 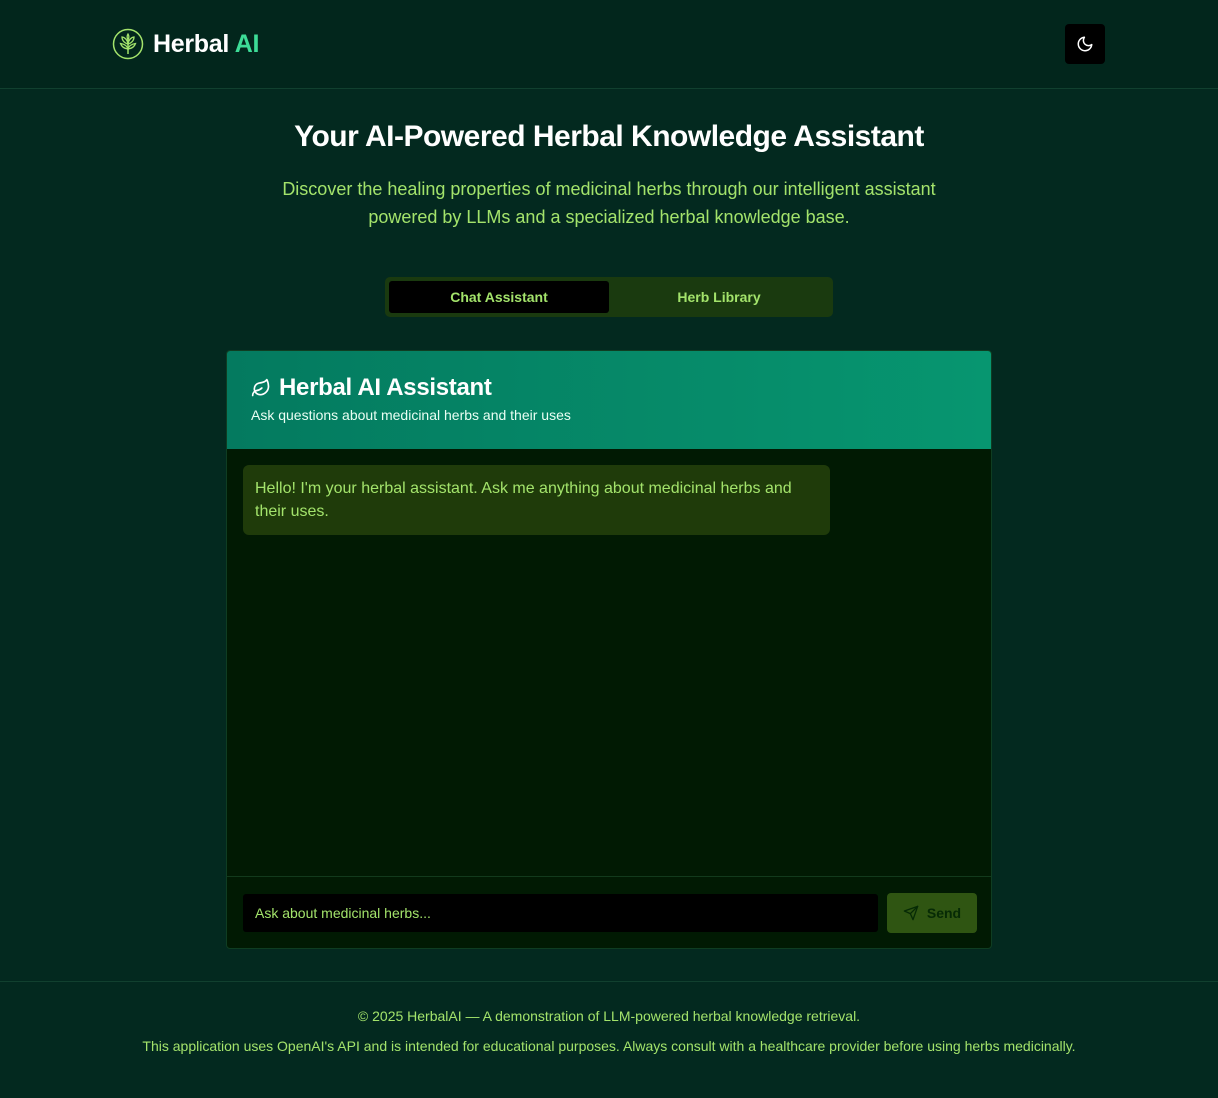 I want to click on brand-name-main: Herbal, so click(x=191, y=43).